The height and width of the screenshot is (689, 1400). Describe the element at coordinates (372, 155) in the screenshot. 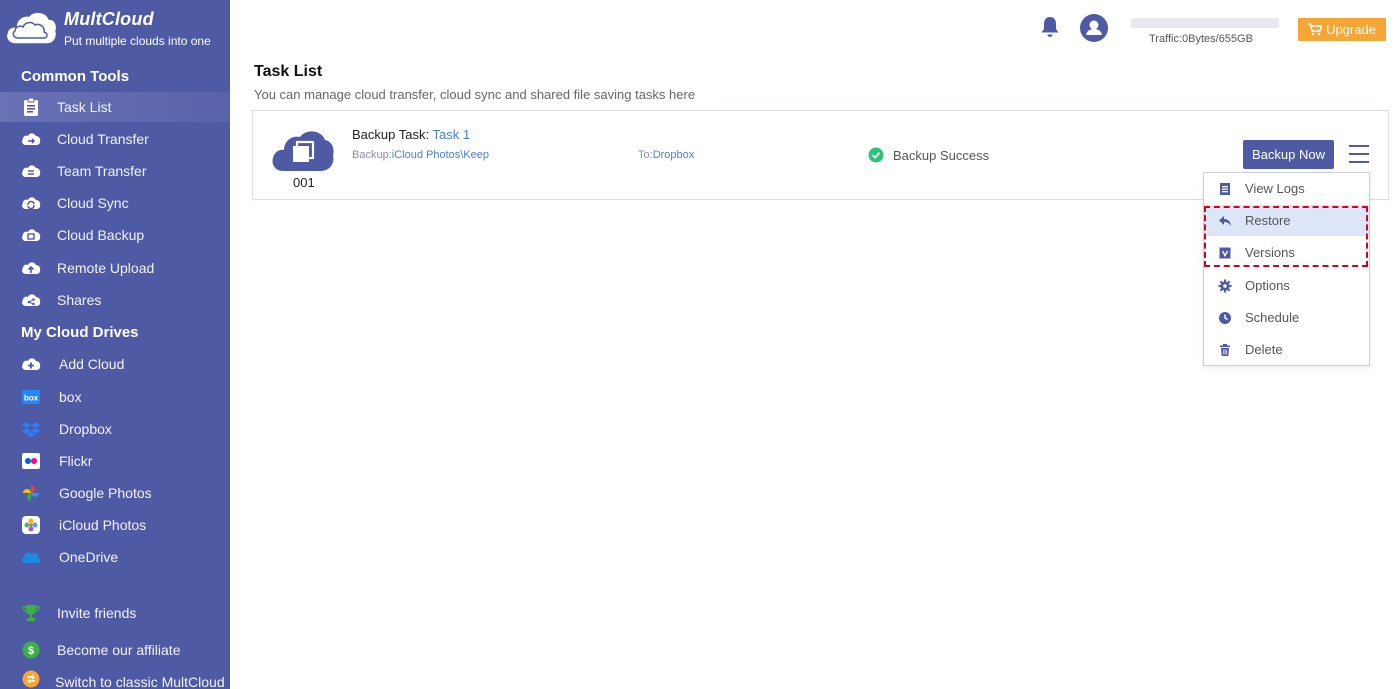

I see `task-source-prefix: Backup:` at that location.